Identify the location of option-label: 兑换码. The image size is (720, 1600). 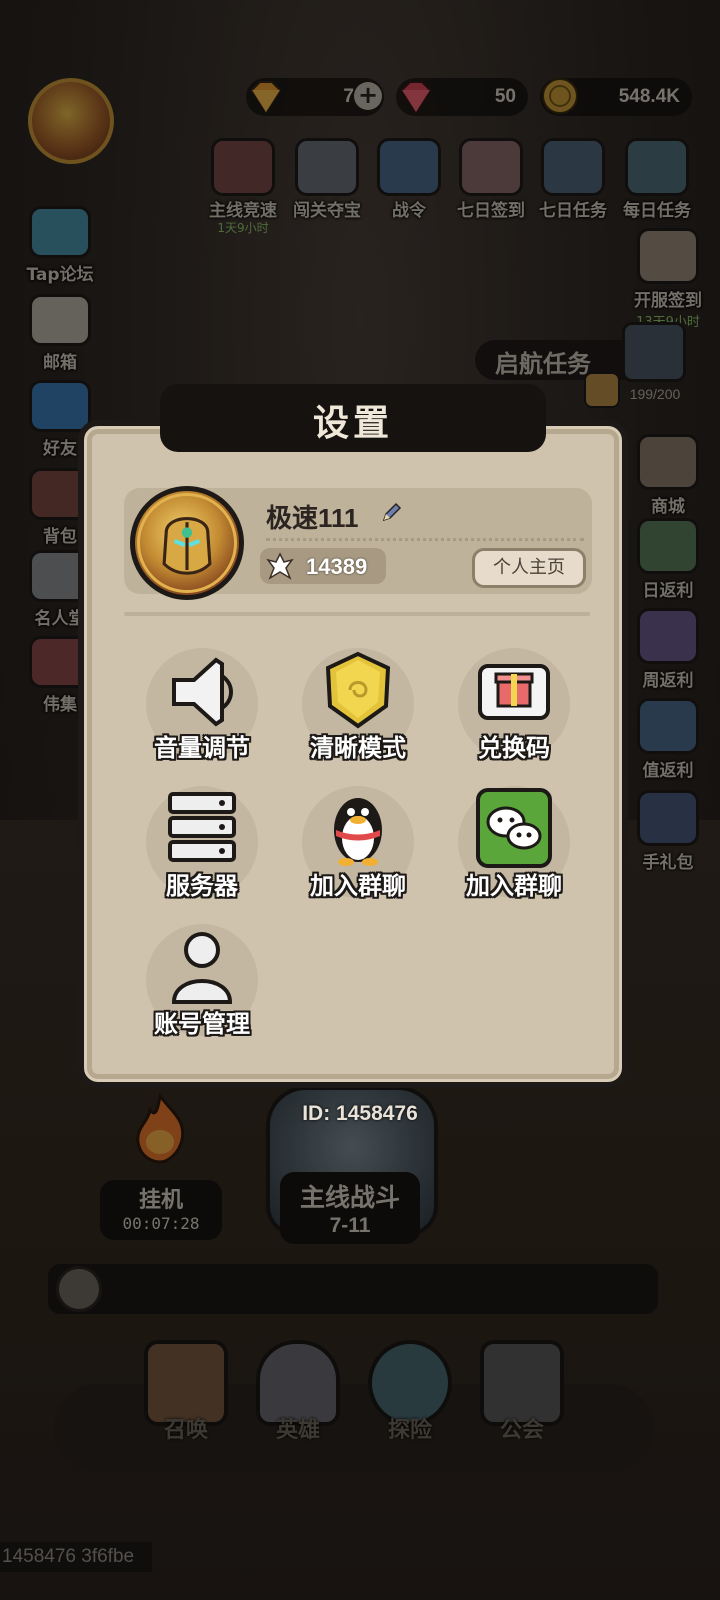
(514, 748).